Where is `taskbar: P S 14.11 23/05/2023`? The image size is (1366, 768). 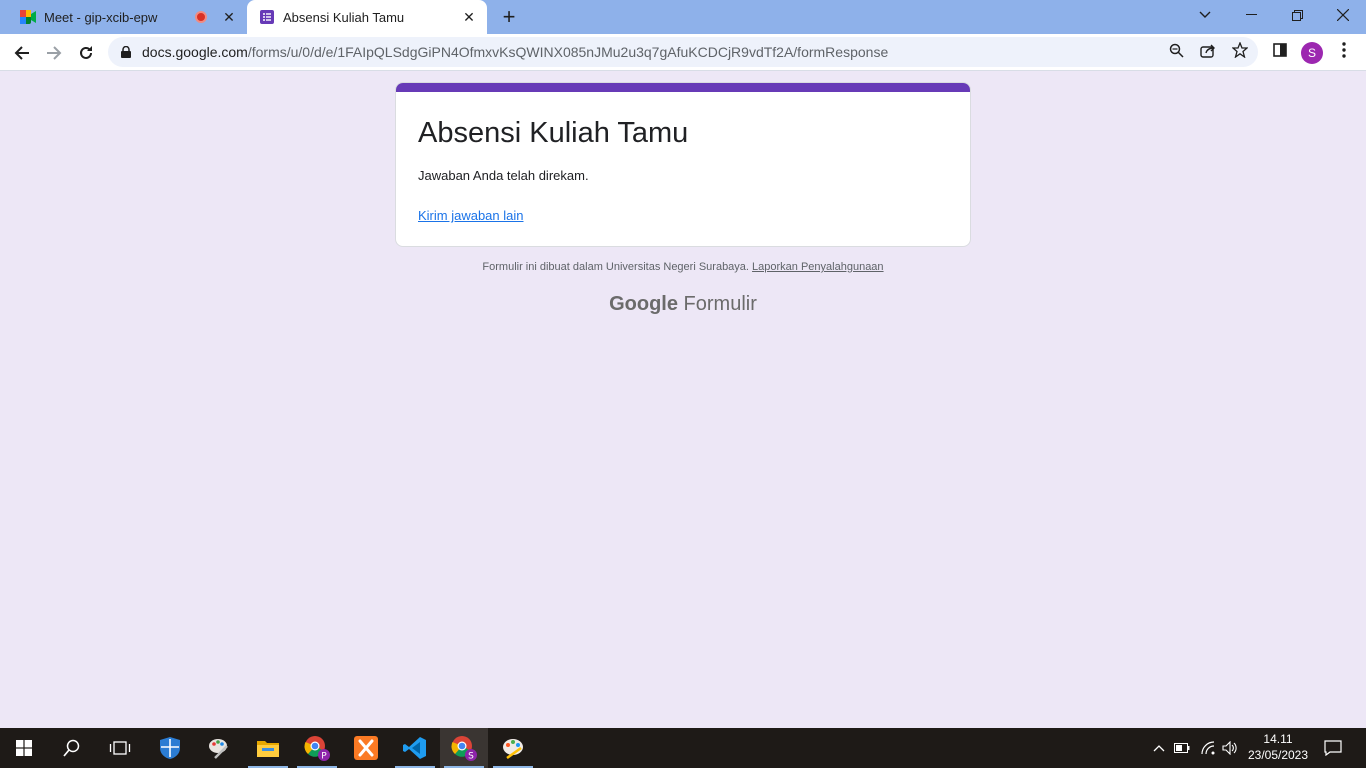
taskbar: P S 14.11 23/05/2023 is located at coordinates (683, 748).